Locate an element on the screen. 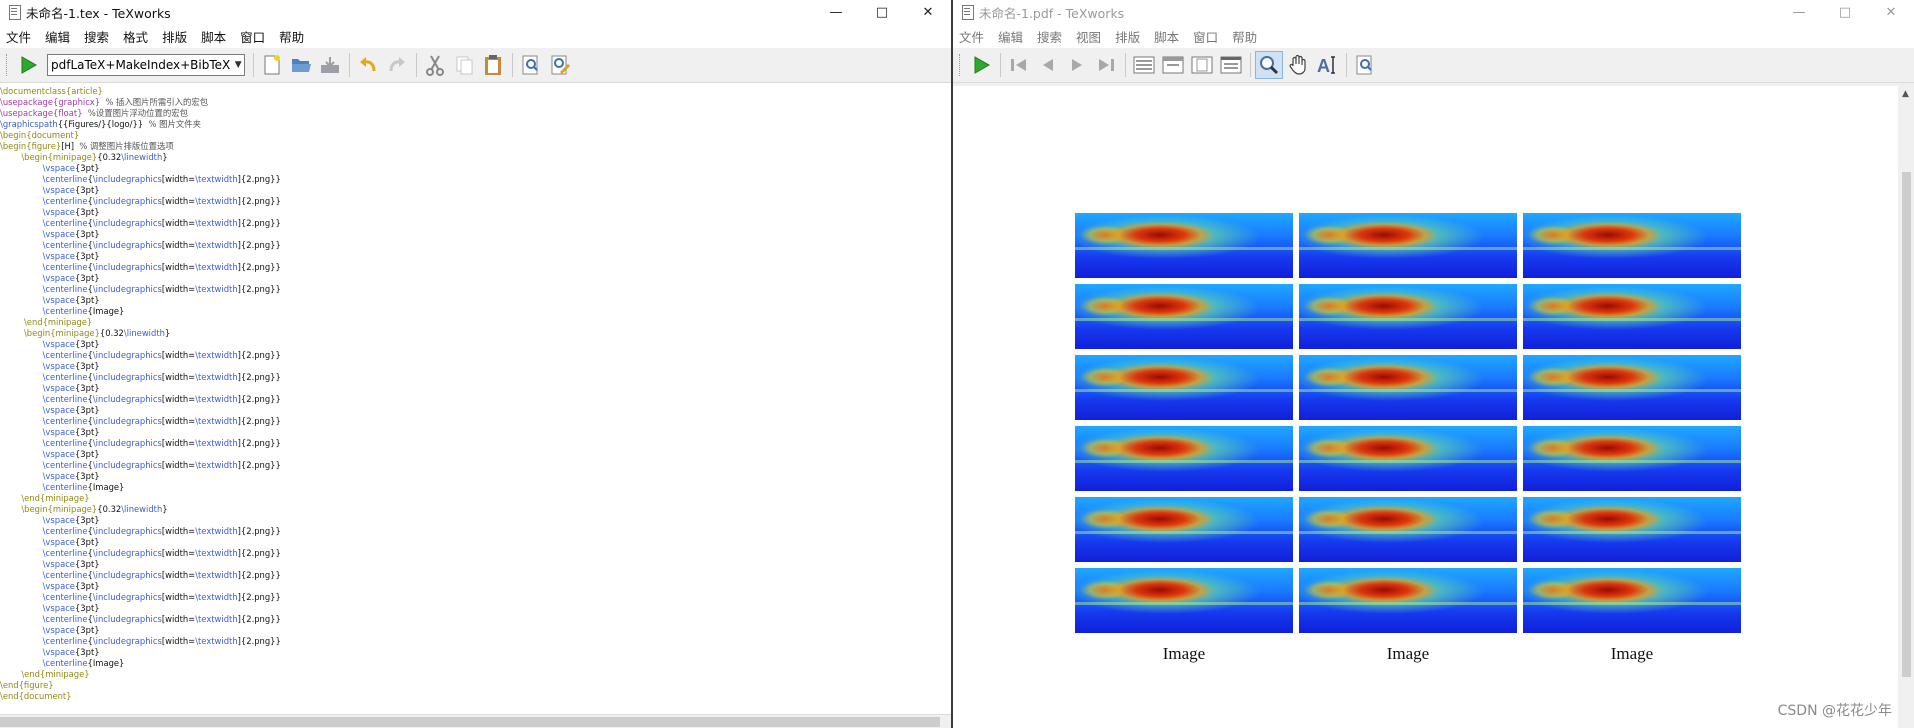  select-text-tool-button: A is located at coordinates (1327, 65).